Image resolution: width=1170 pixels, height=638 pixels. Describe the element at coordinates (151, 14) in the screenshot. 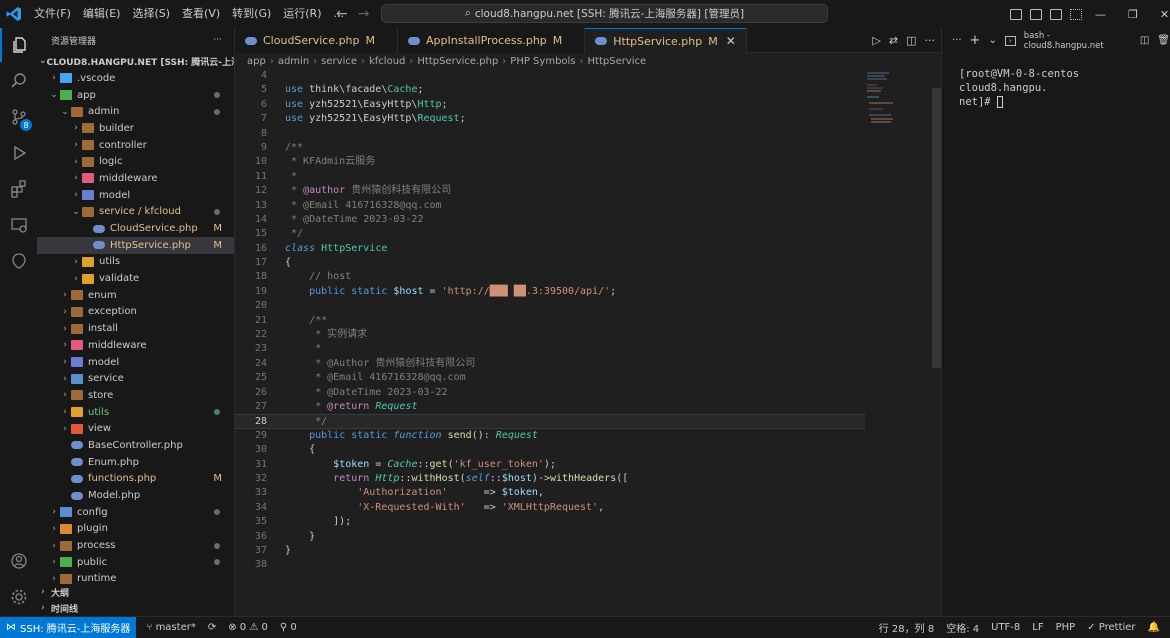

I see `menu-item-2: 选择(S)` at that location.